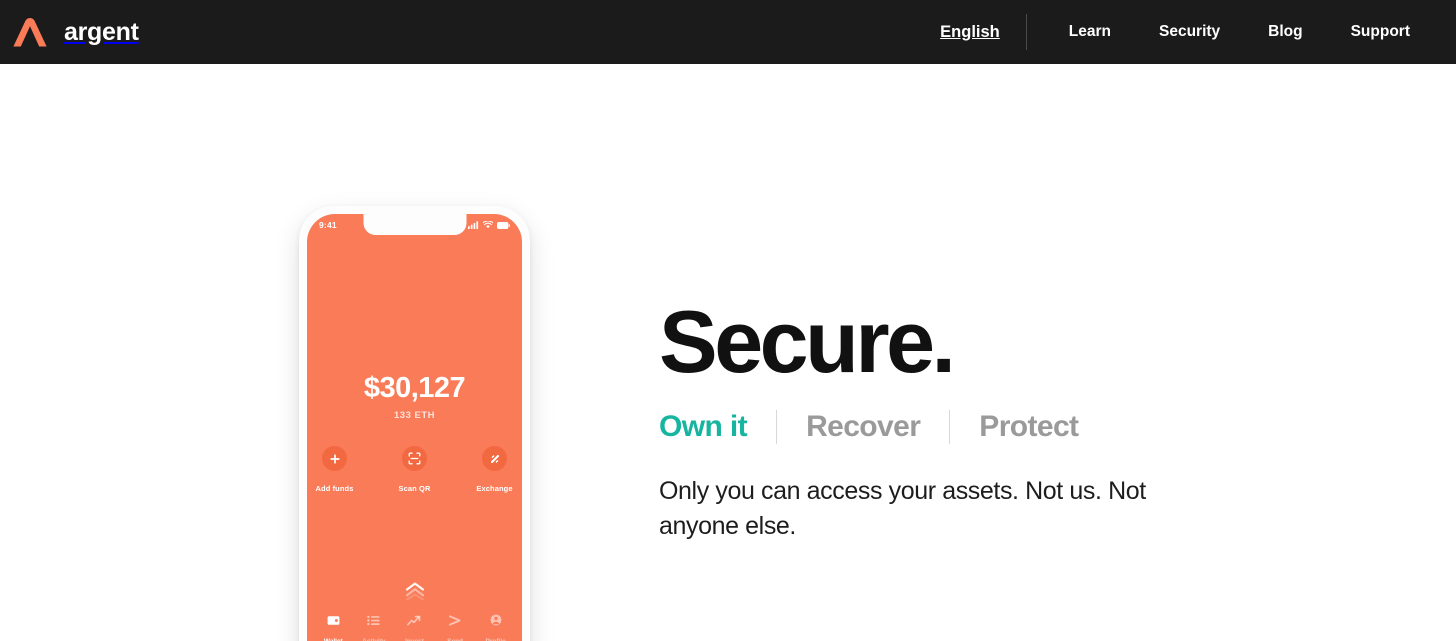  I want to click on balance-eth: 133 ETH, so click(414, 415).